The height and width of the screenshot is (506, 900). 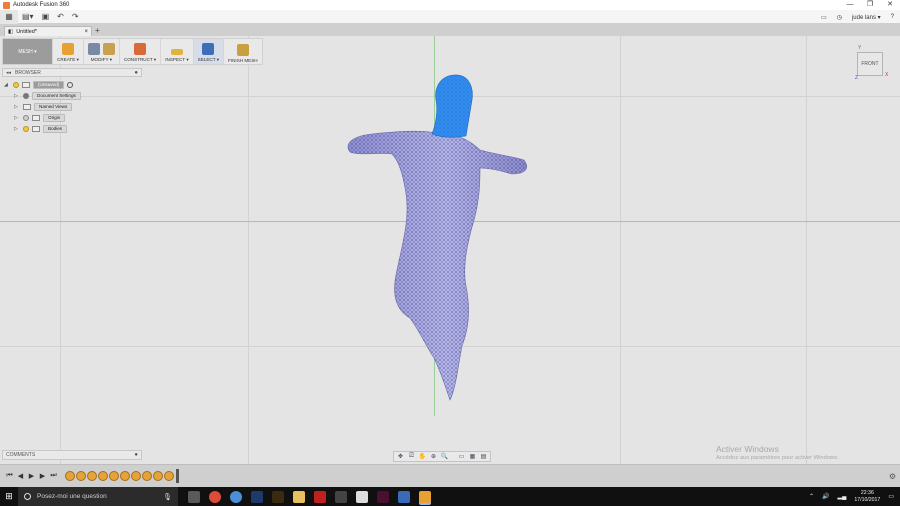 I want to click on photoshop-icon, so click(x=257, y=496).